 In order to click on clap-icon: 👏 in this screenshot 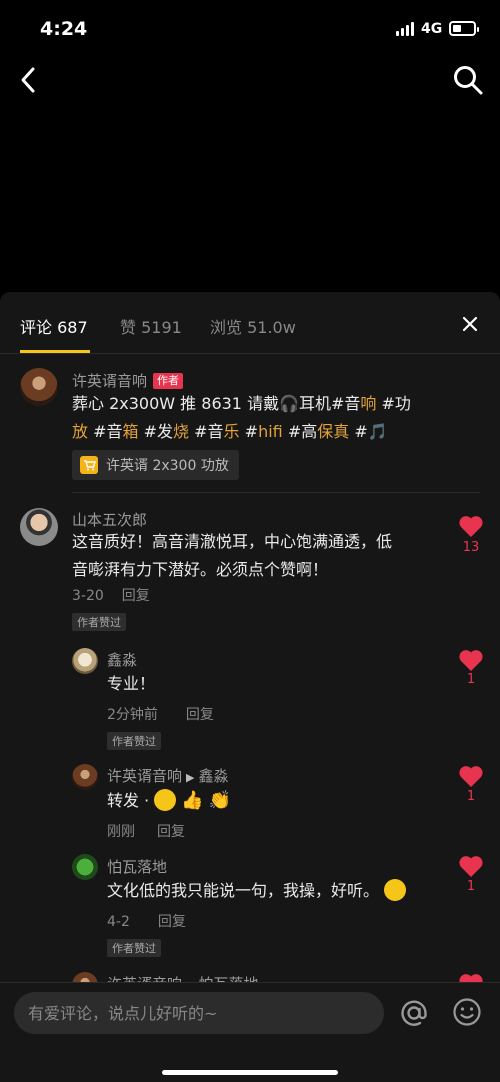, I will do `click(220, 800)`.